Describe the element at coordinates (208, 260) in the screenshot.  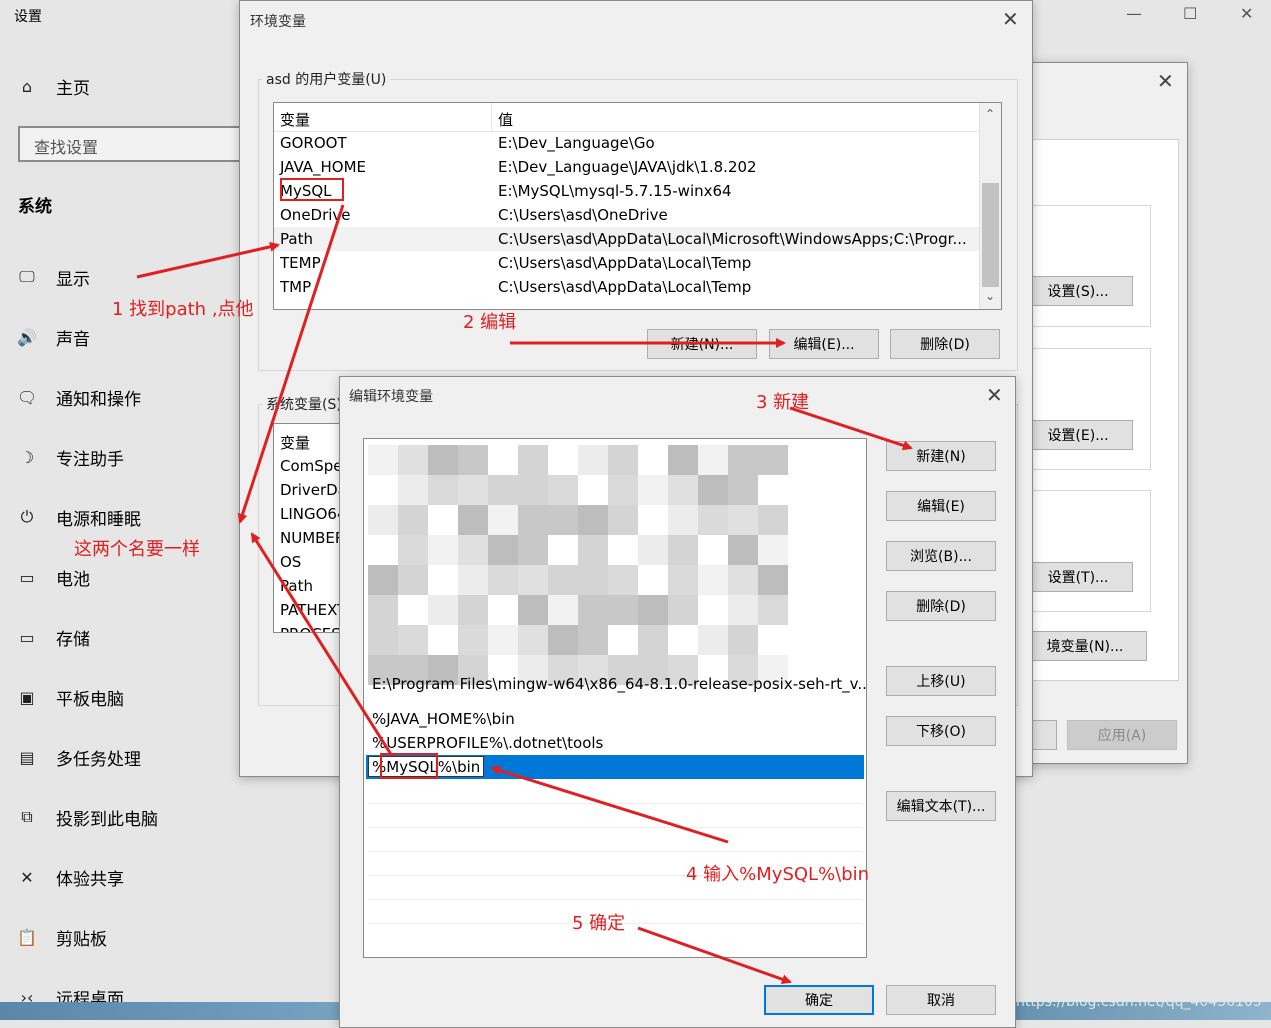
I see `arrow-to-path` at that location.